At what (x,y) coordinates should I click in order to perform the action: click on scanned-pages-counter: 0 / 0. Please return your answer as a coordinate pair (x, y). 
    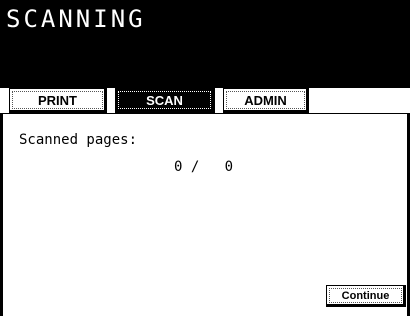
    Looking at the image, I should click on (203, 167).